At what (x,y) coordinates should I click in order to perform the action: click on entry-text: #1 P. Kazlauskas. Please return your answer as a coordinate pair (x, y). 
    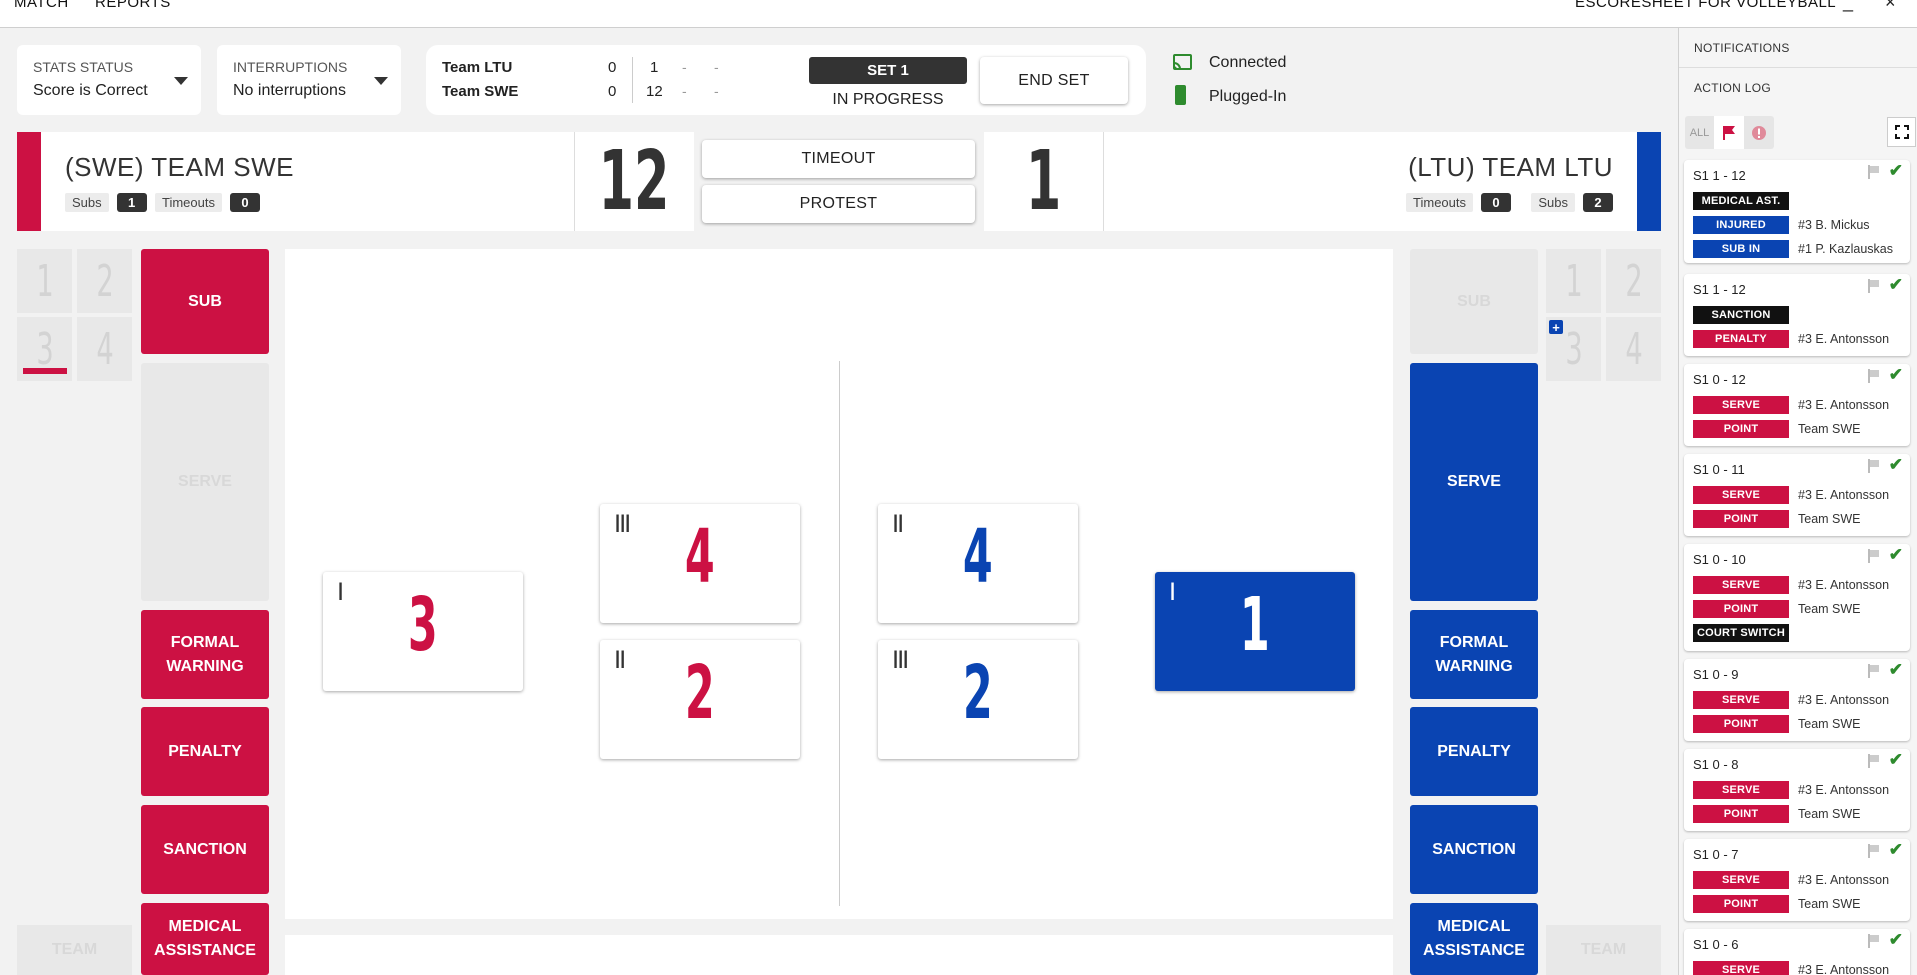
    Looking at the image, I should click on (1845, 249).